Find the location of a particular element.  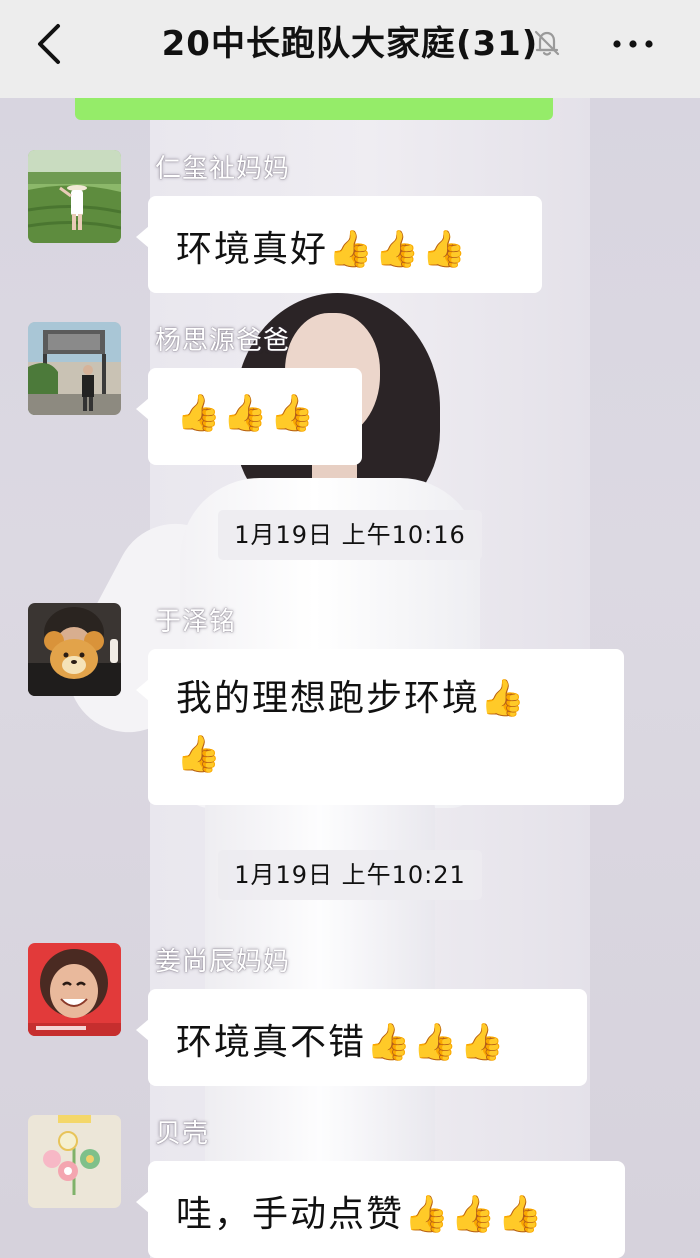

message-text: 环境真不错👍👍👍 is located at coordinates (341, 1042).